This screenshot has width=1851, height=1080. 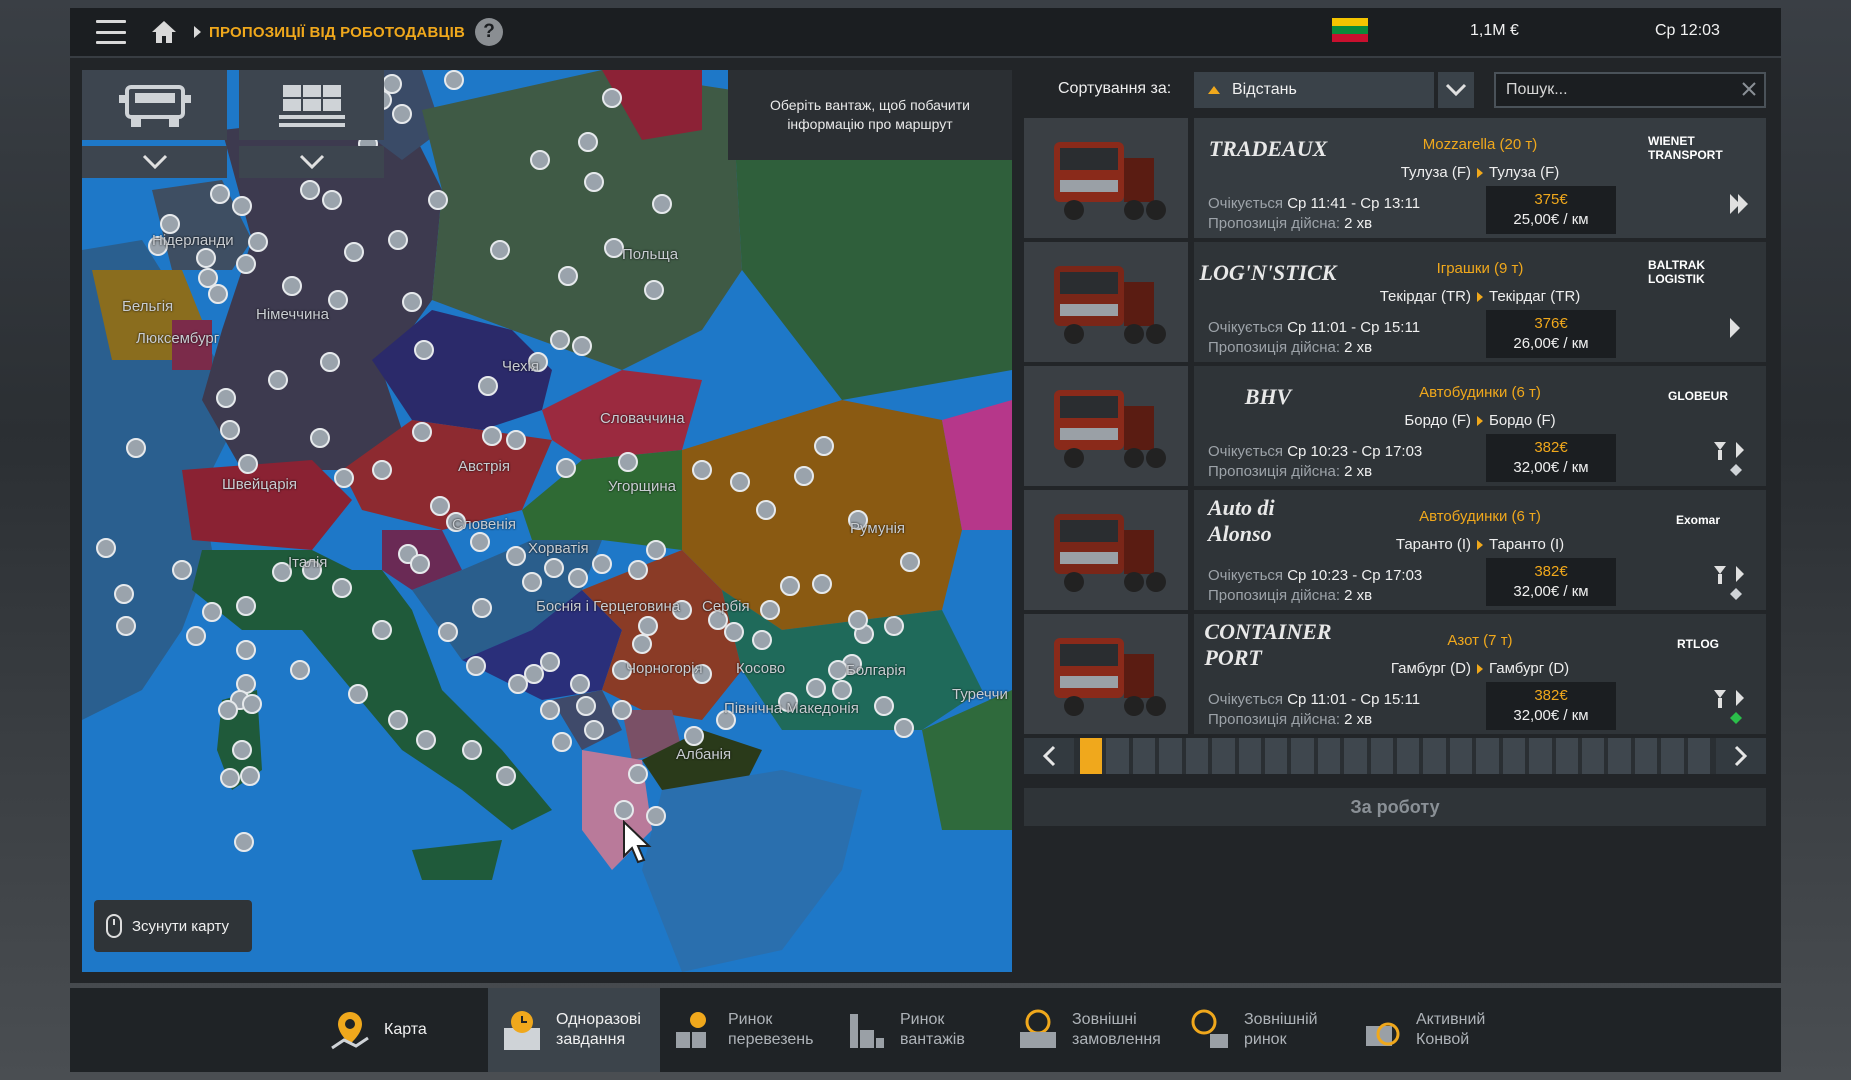 What do you see at coordinates (1434, 1030) in the screenshot?
I see `tab-convoy: Активний Конвой` at bounding box center [1434, 1030].